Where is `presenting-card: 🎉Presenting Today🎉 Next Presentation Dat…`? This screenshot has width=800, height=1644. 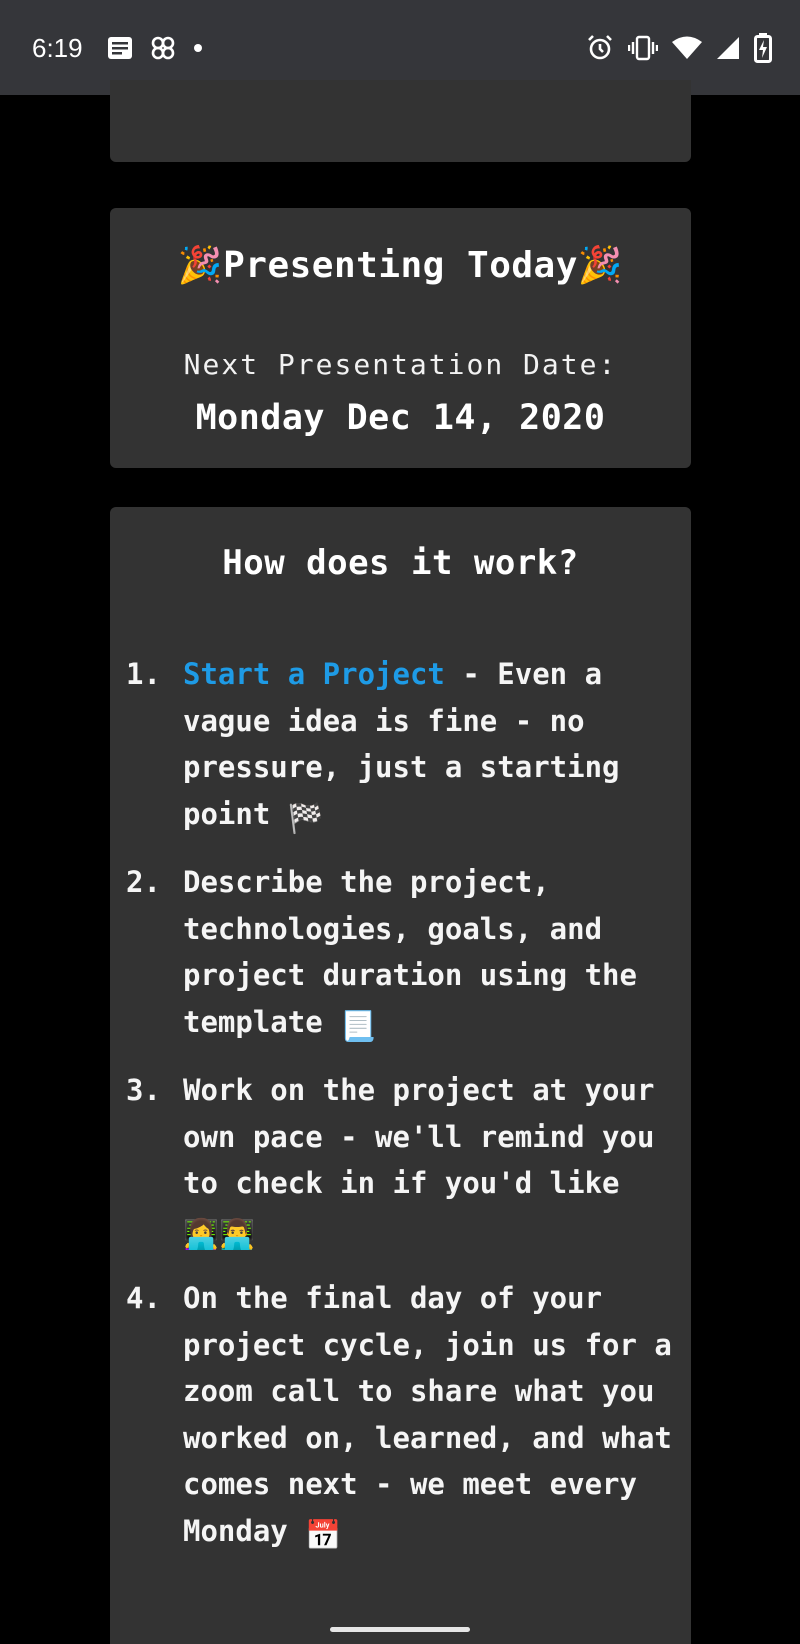 presenting-card: 🎉Presenting Today🎉 Next Presentation Dat… is located at coordinates (400, 338).